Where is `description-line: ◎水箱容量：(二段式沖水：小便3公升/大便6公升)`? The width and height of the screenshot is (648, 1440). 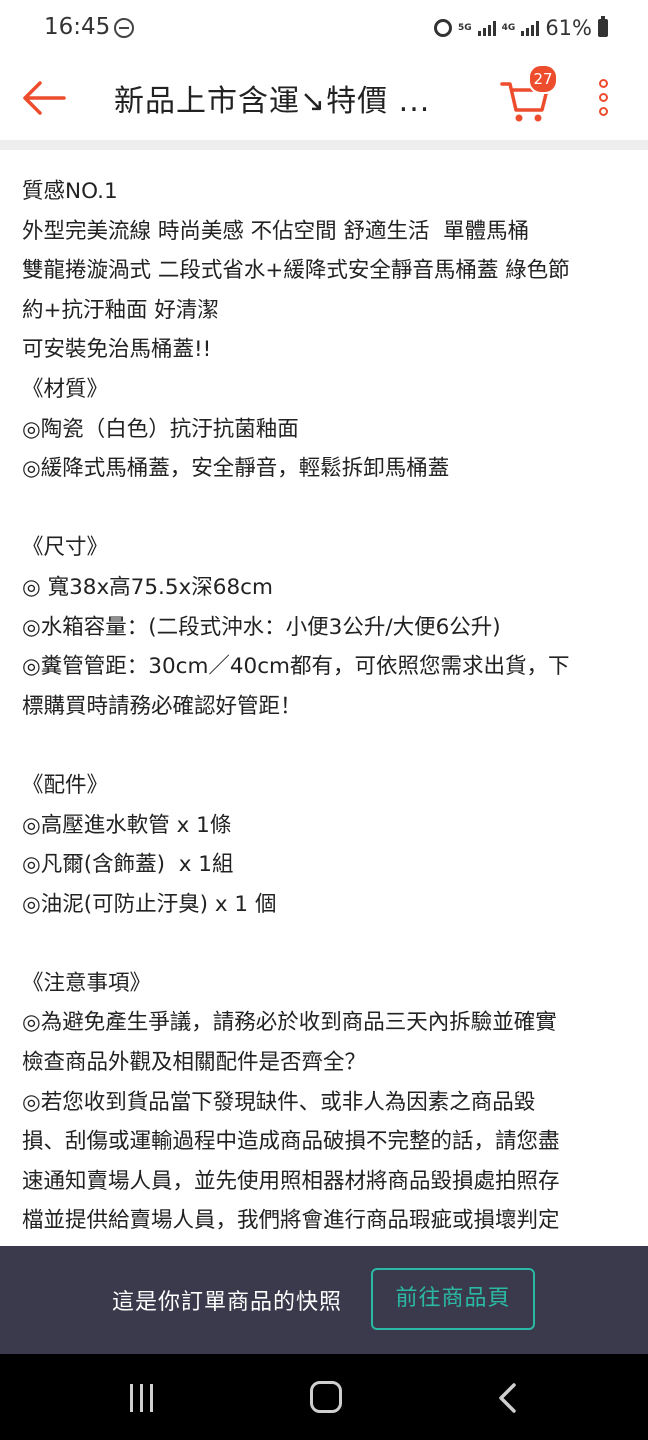
description-line: ◎水箱容量：(二段式沖水：小便3公升/大便6公升) is located at coordinates (261, 627).